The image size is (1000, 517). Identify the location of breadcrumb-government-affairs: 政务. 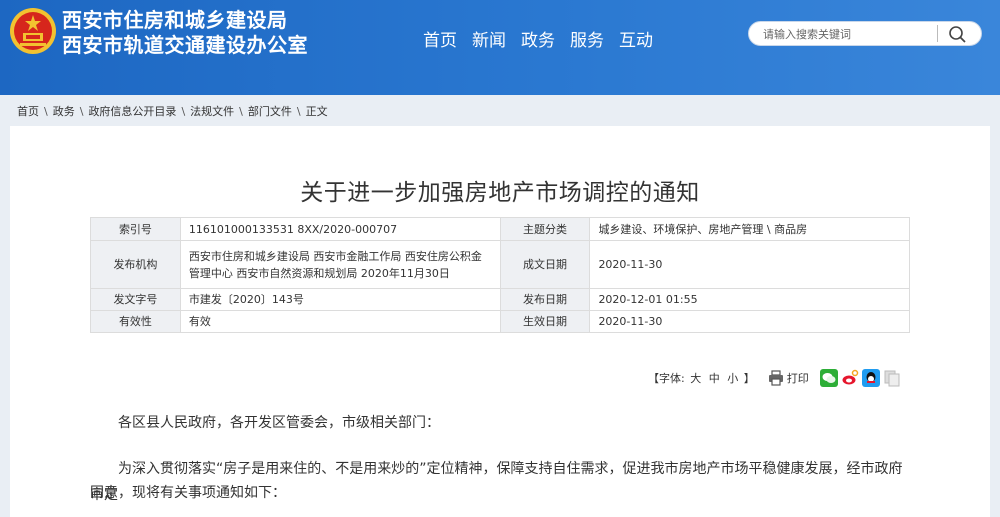
(64, 111).